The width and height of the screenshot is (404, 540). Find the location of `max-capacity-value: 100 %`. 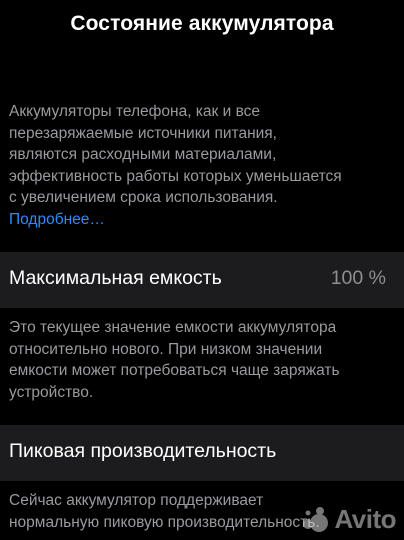

max-capacity-value: 100 % is located at coordinates (358, 278).